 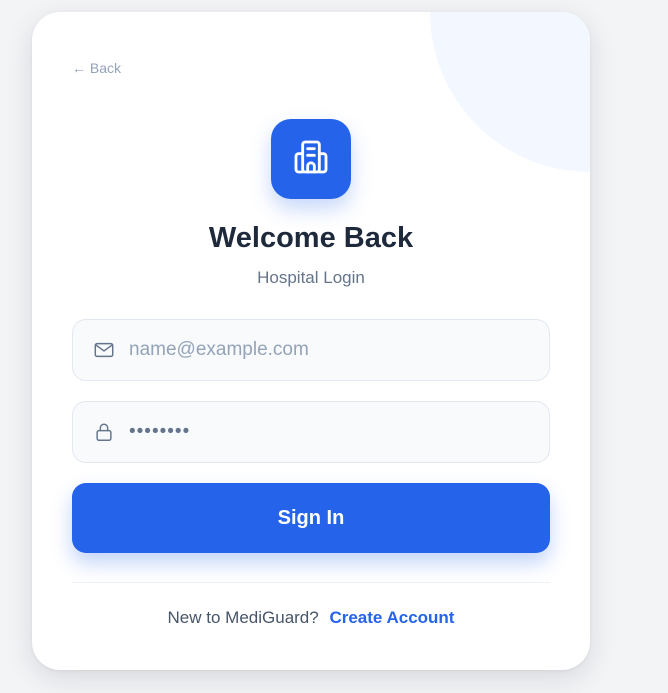 I want to click on email-input, so click(x=329, y=350).